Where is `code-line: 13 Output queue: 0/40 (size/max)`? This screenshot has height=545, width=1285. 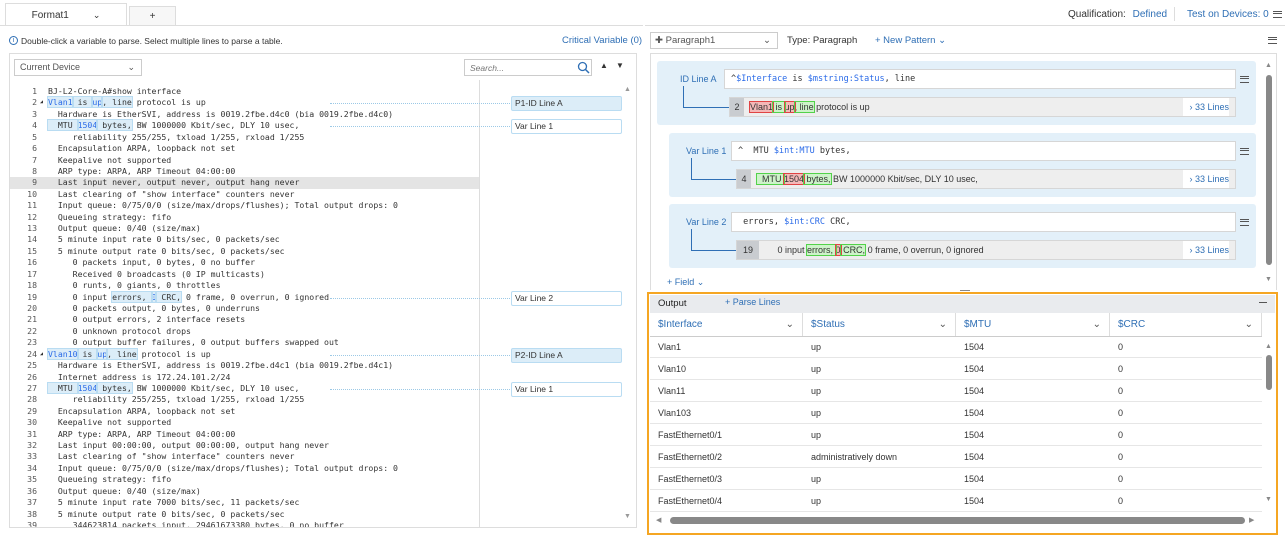 code-line: 13 Output queue: 0/40 (size/max) is located at coordinates (244, 228).